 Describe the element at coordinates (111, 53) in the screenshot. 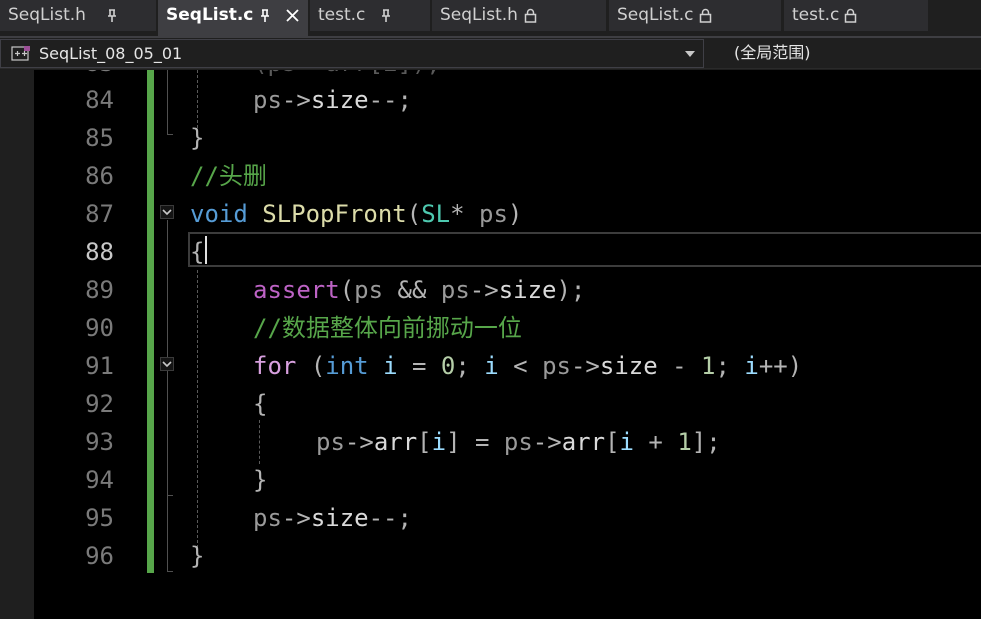

I see `project-name: SeqList_08_05_01` at that location.